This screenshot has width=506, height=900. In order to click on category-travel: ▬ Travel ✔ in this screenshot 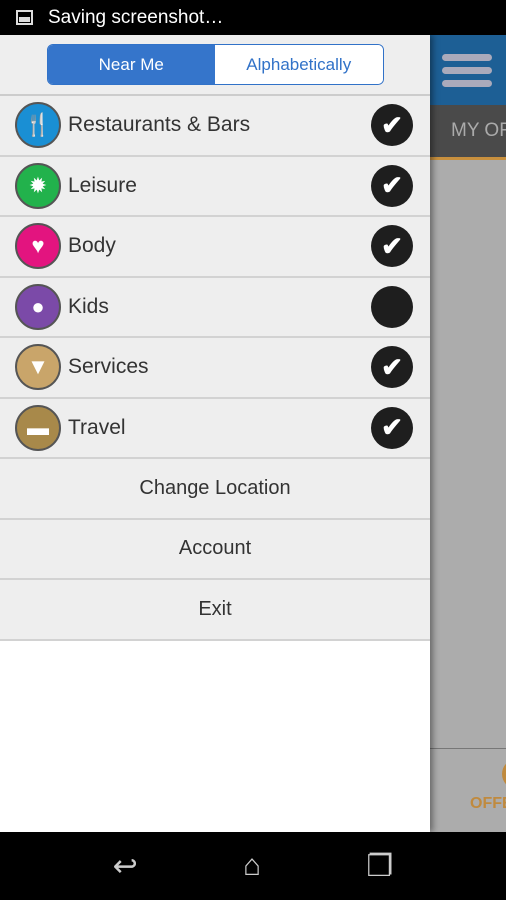, I will do `click(215, 428)`.